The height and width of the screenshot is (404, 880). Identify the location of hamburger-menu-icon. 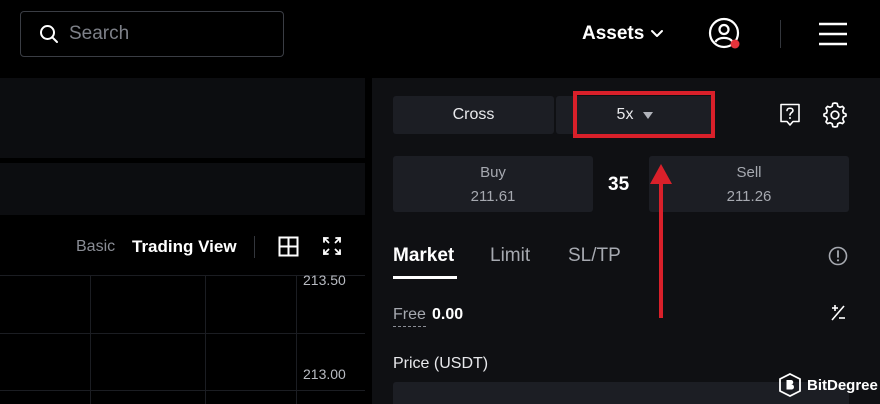
(833, 34).